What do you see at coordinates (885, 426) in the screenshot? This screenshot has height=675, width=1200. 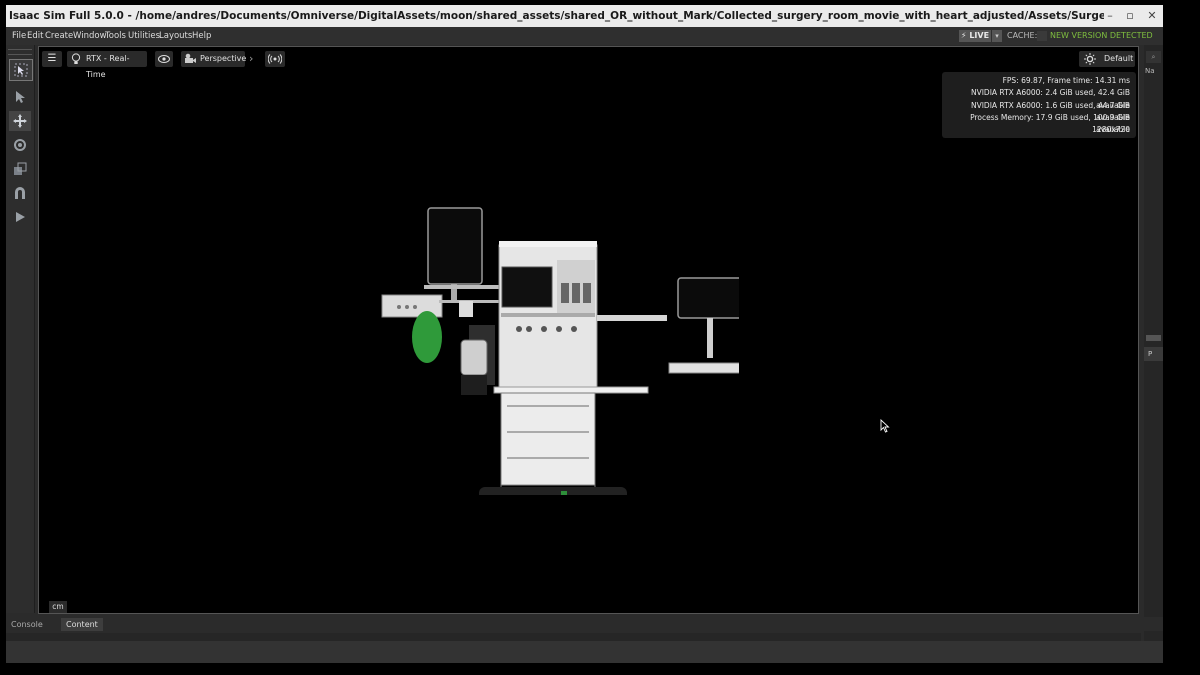 I see `mouse-cursor-icon` at bounding box center [885, 426].